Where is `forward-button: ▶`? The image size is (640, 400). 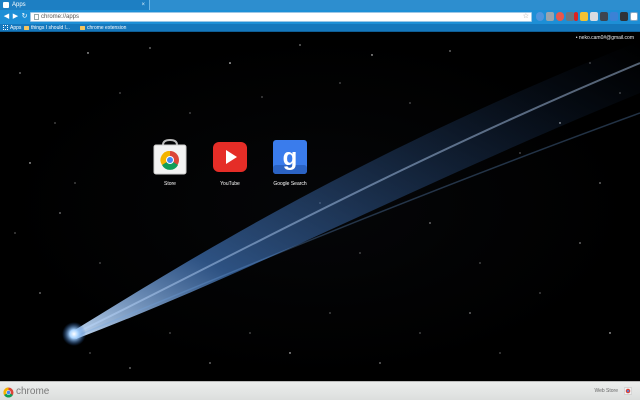
forward-button: ▶ is located at coordinates (15, 16).